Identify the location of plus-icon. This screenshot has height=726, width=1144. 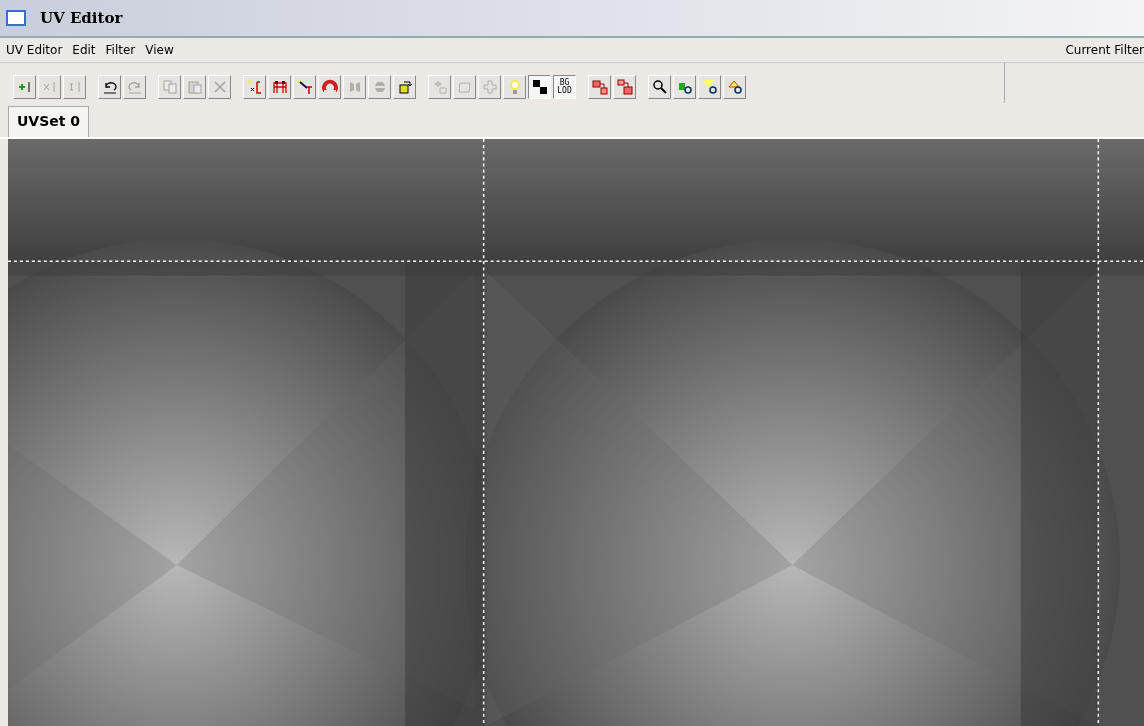
(24, 87).